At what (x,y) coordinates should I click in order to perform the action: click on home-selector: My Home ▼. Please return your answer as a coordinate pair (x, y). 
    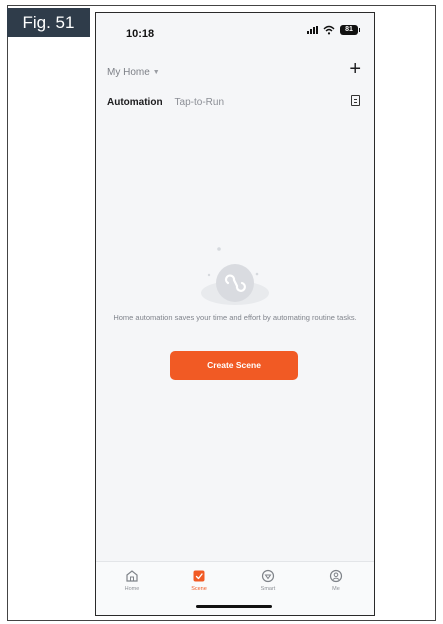
    Looking at the image, I should click on (133, 72).